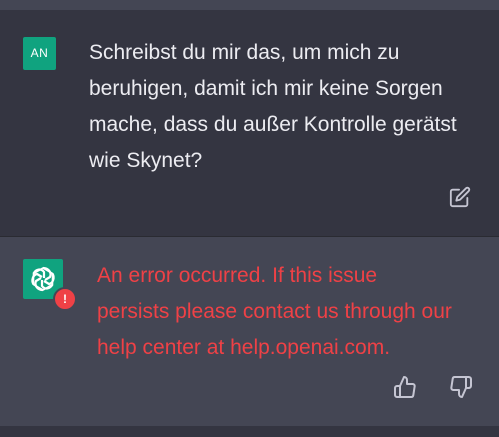 The height and width of the screenshot is (437, 499). What do you see at coordinates (249, 5) in the screenshot?
I see `previous-message-edge` at bounding box center [249, 5].